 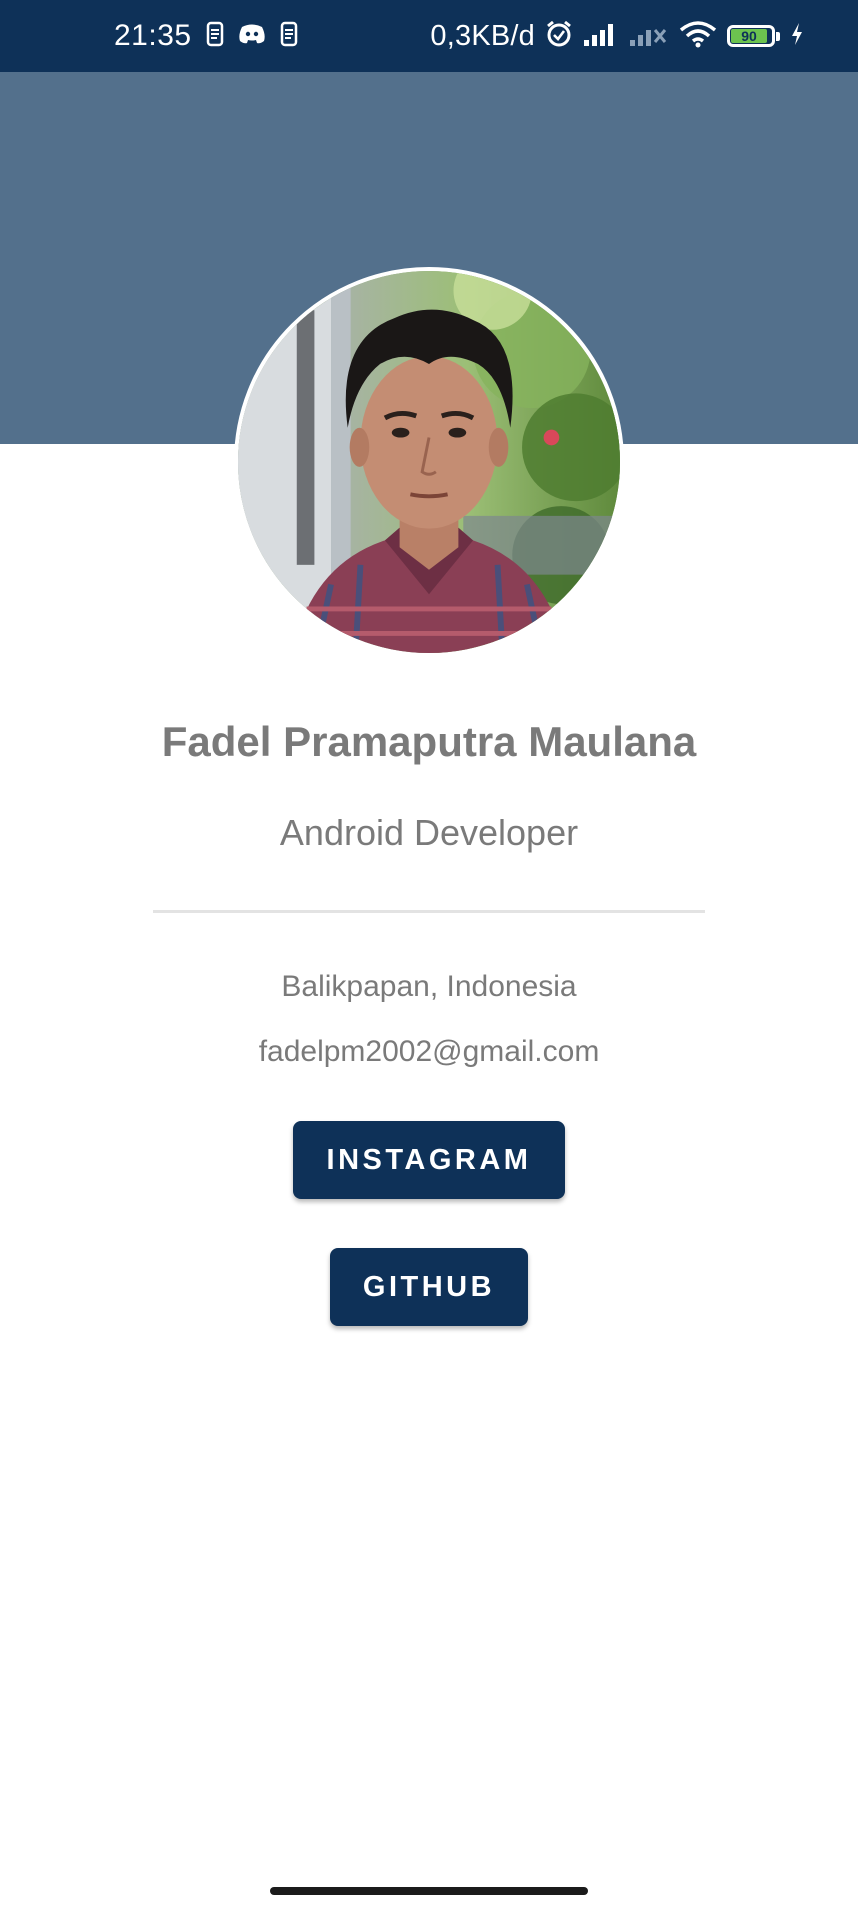 I want to click on status-bar-left: 21:35, so click(x=206, y=36).